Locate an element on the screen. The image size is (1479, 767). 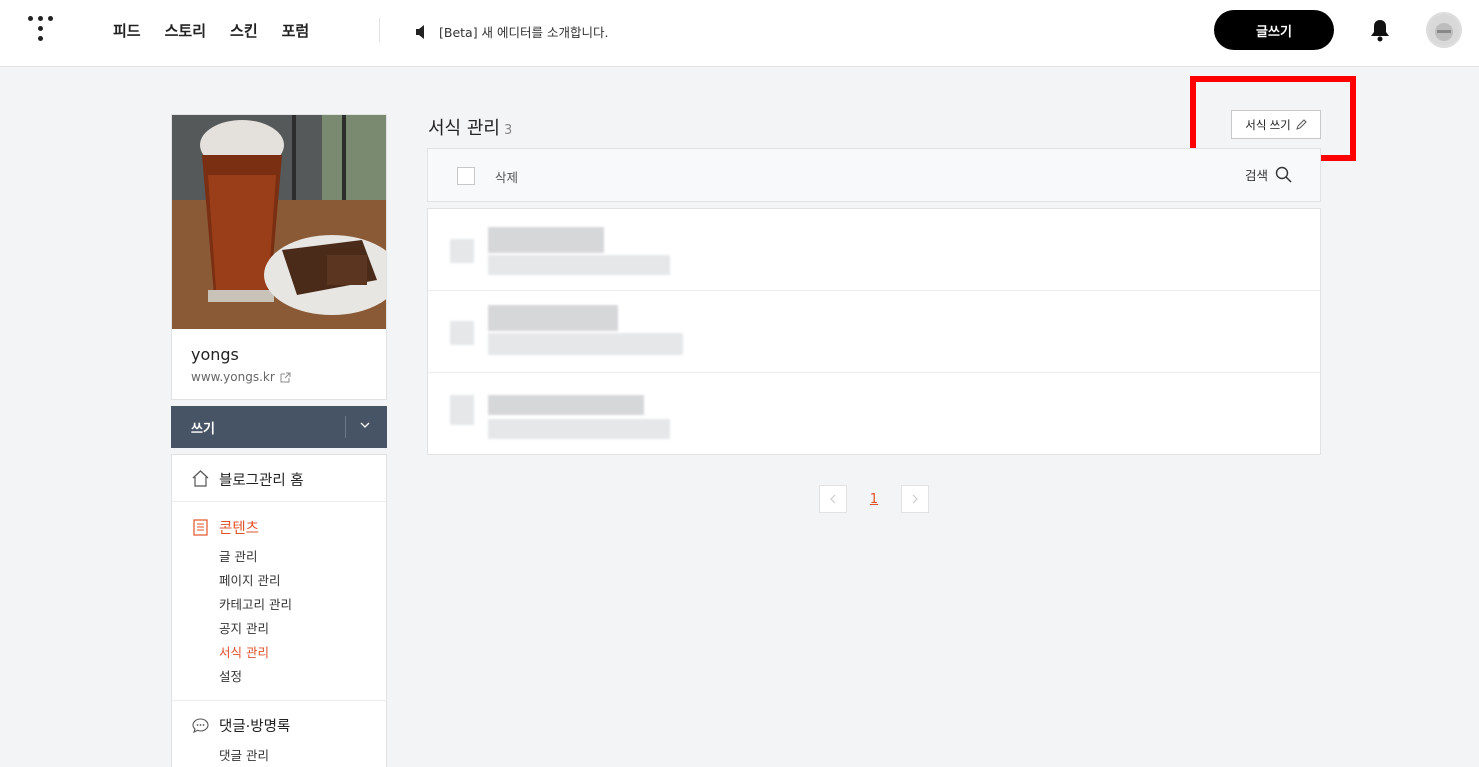
chevron-right-icon is located at coordinates (915, 499).